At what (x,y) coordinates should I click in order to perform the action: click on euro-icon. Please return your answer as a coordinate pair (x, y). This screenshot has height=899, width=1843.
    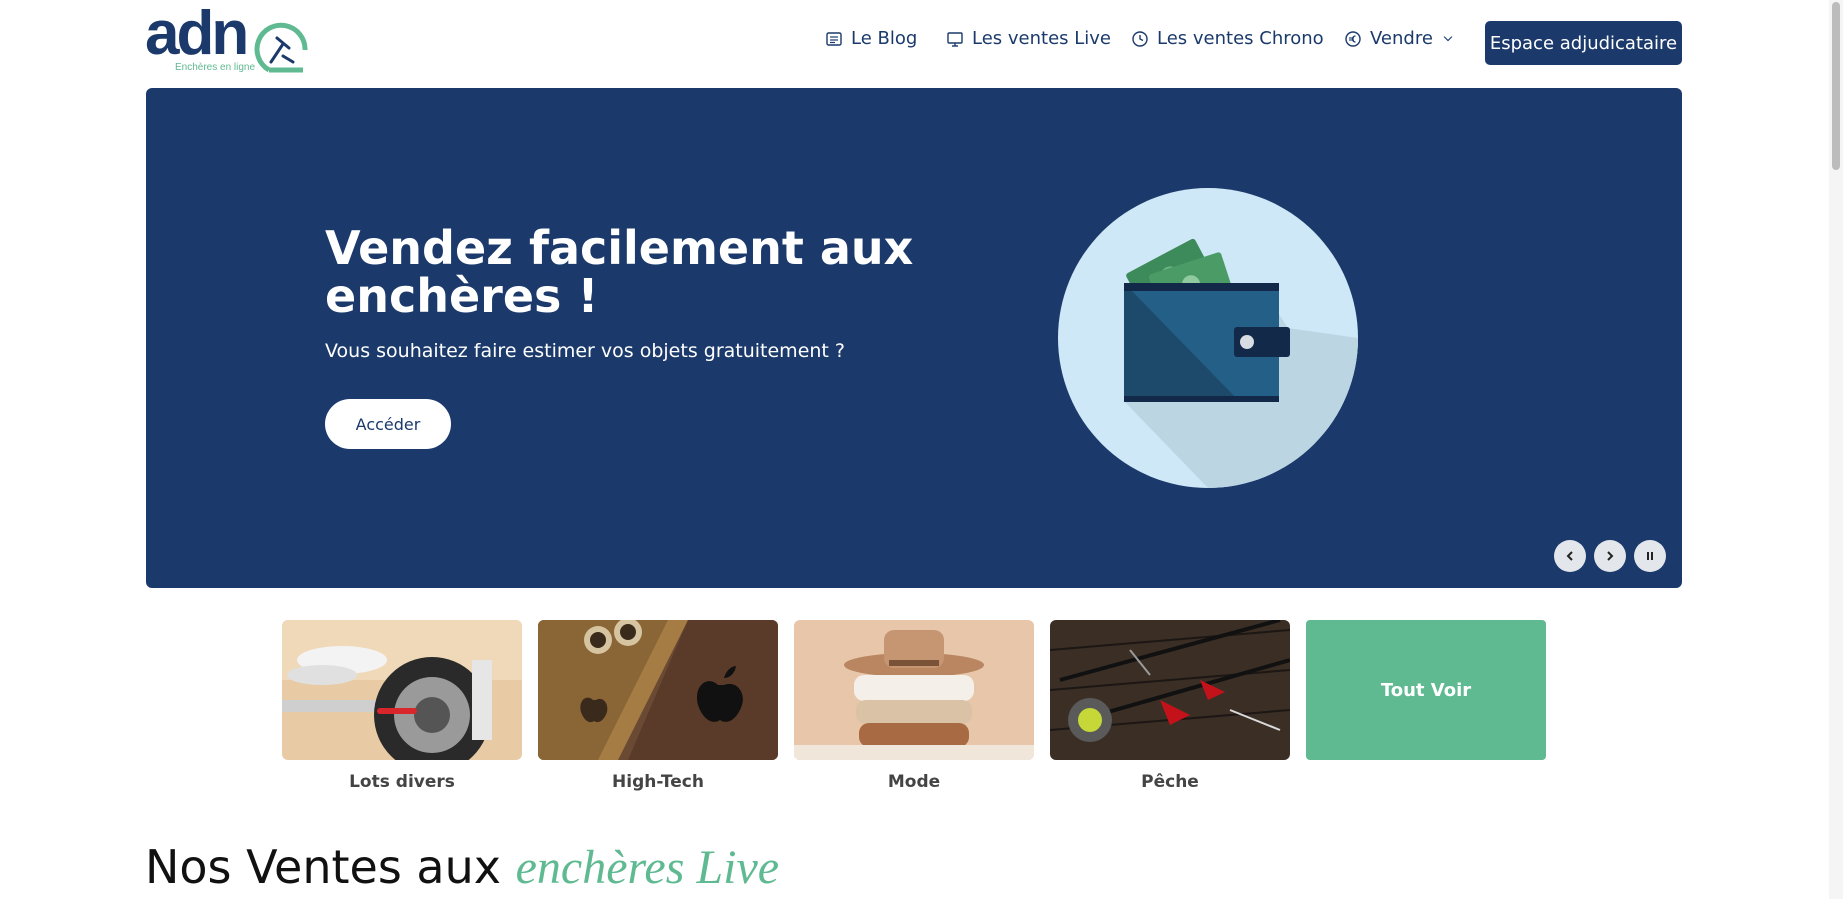
    Looking at the image, I should click on (1353, 38).